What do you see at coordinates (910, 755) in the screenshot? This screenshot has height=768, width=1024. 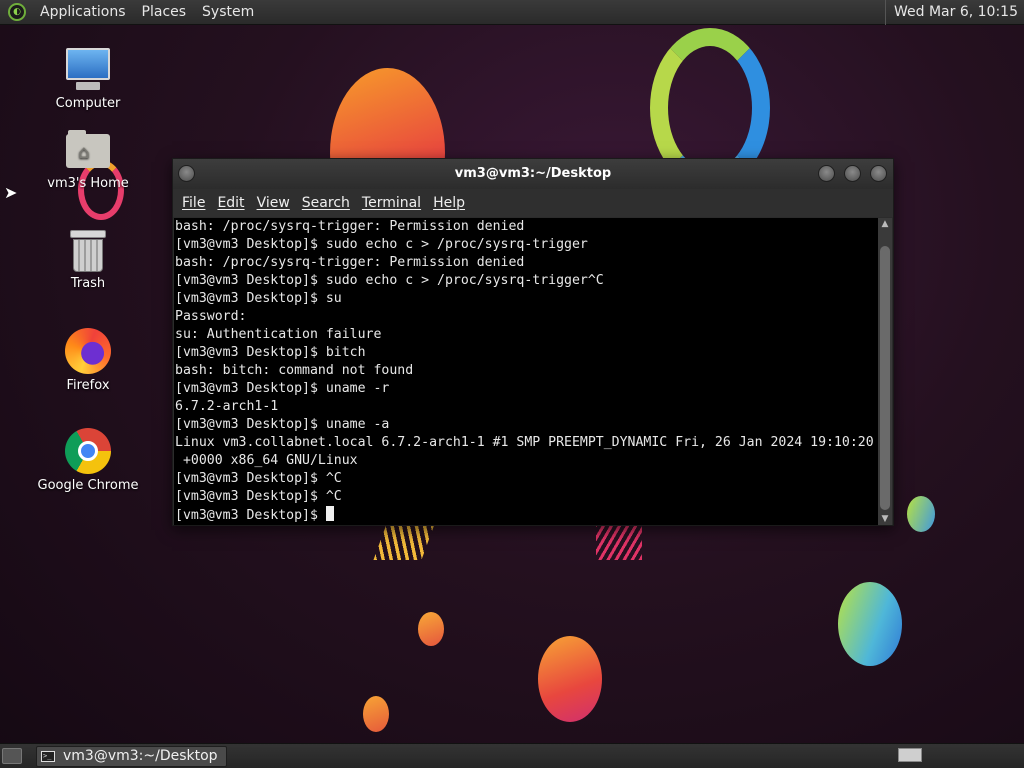 I see `workspace-switcher` at bounding box center [910, 755].